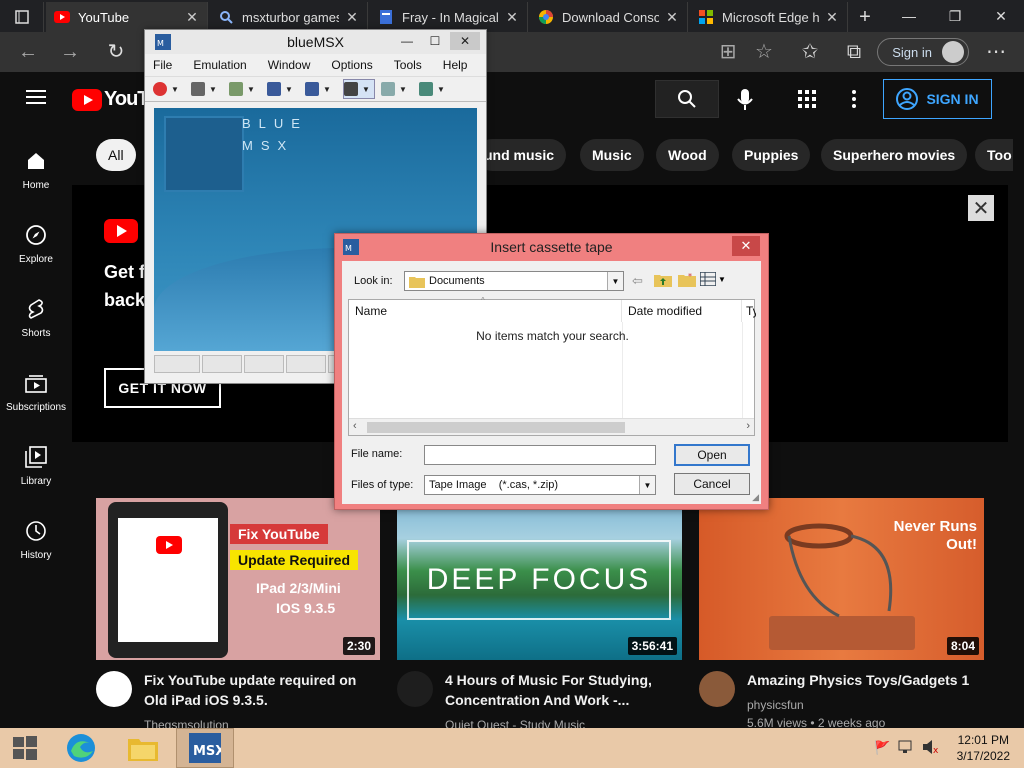 This screenshot has width=1024, height=768. What do you see at coordinates (841, 579) in the screenshot?
I see `video-thumbnail-3: Never Runs Out! 8:04` at bounding box center [841, 579].